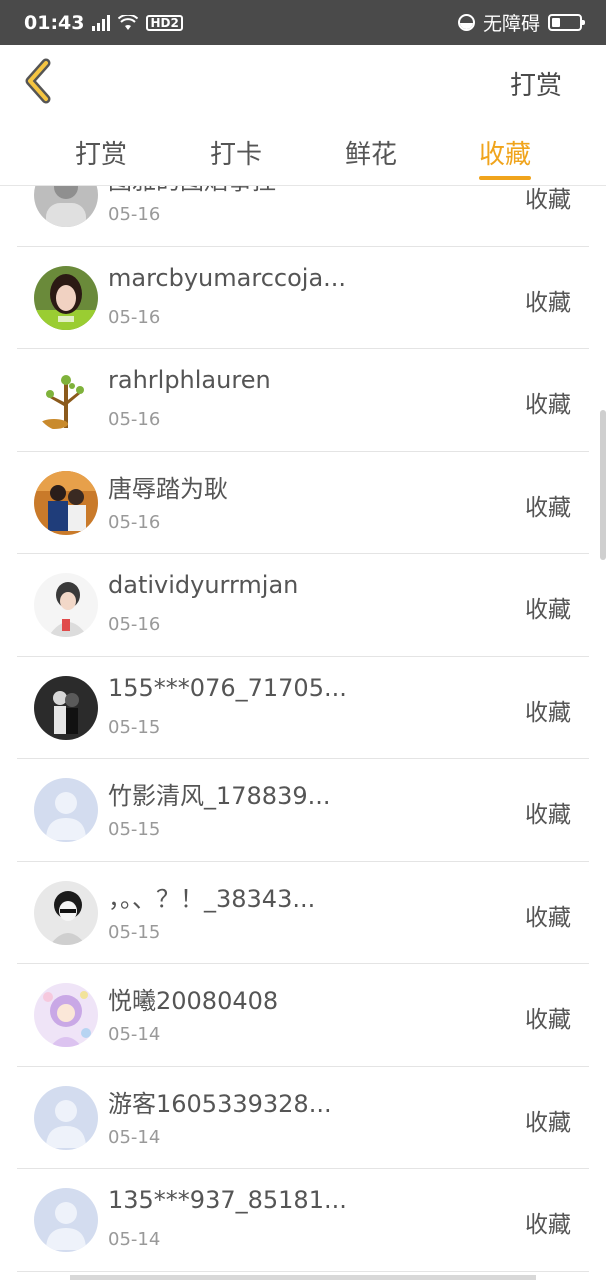 This screenshot has width=606, height=1280. What do you see at coordinates (66, 400) in the screenshot?
I see `tree-icon` at bounding box center [66, 400].